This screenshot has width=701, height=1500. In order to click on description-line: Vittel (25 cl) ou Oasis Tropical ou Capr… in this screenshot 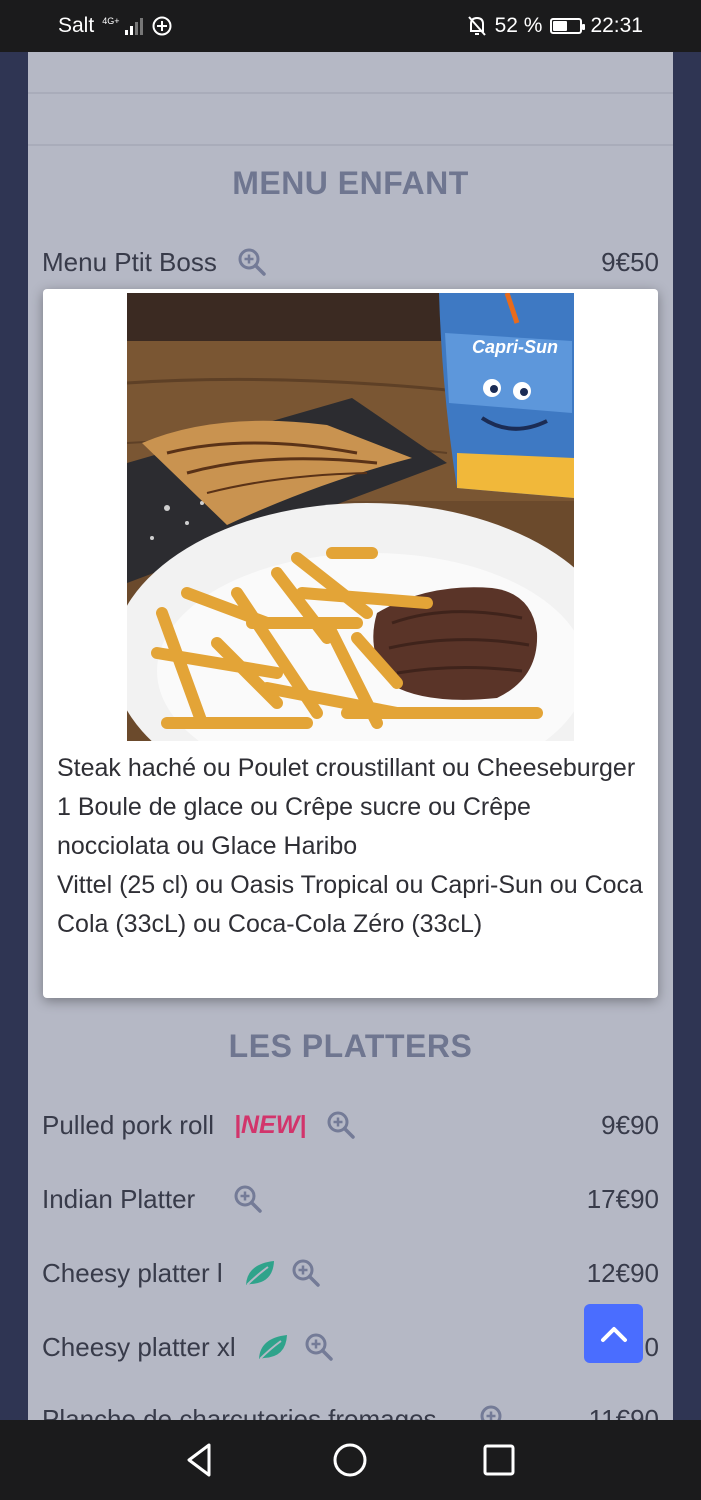, I will do `click(350, 904)`.